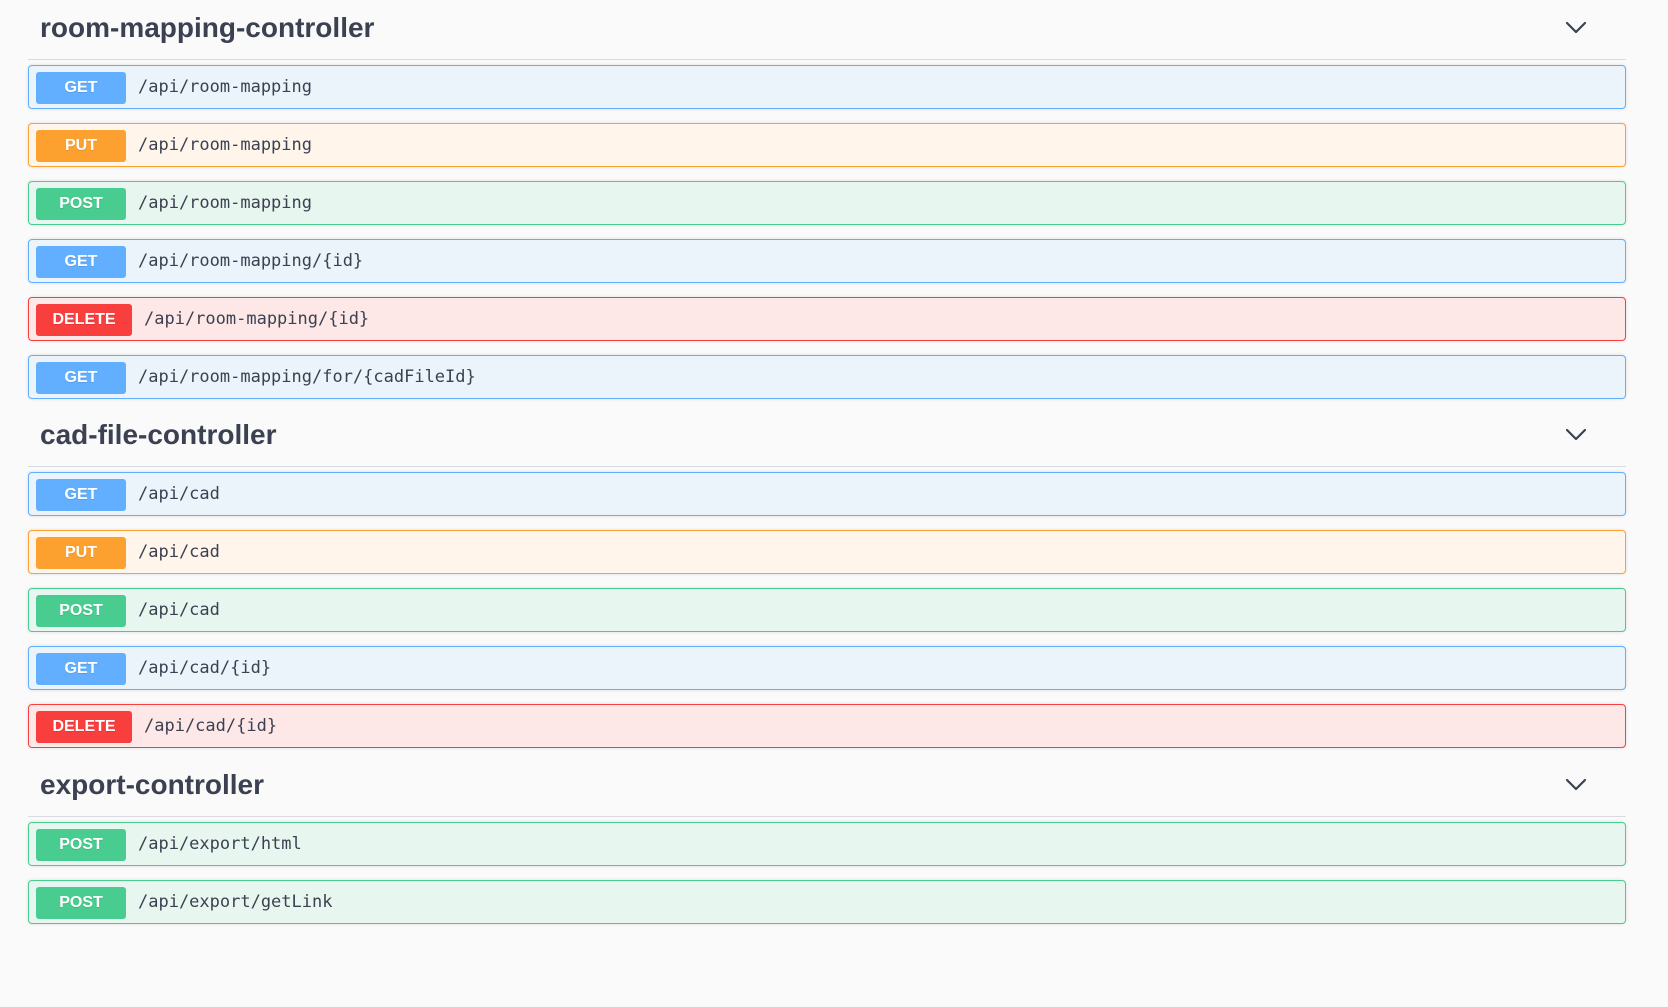 Image resolution: width=1668 pixels, height=1007 pixels. Describe the element at coordinates (827, 30) in the screenshot. I see `section-header: room-mapping-controller` at that location.